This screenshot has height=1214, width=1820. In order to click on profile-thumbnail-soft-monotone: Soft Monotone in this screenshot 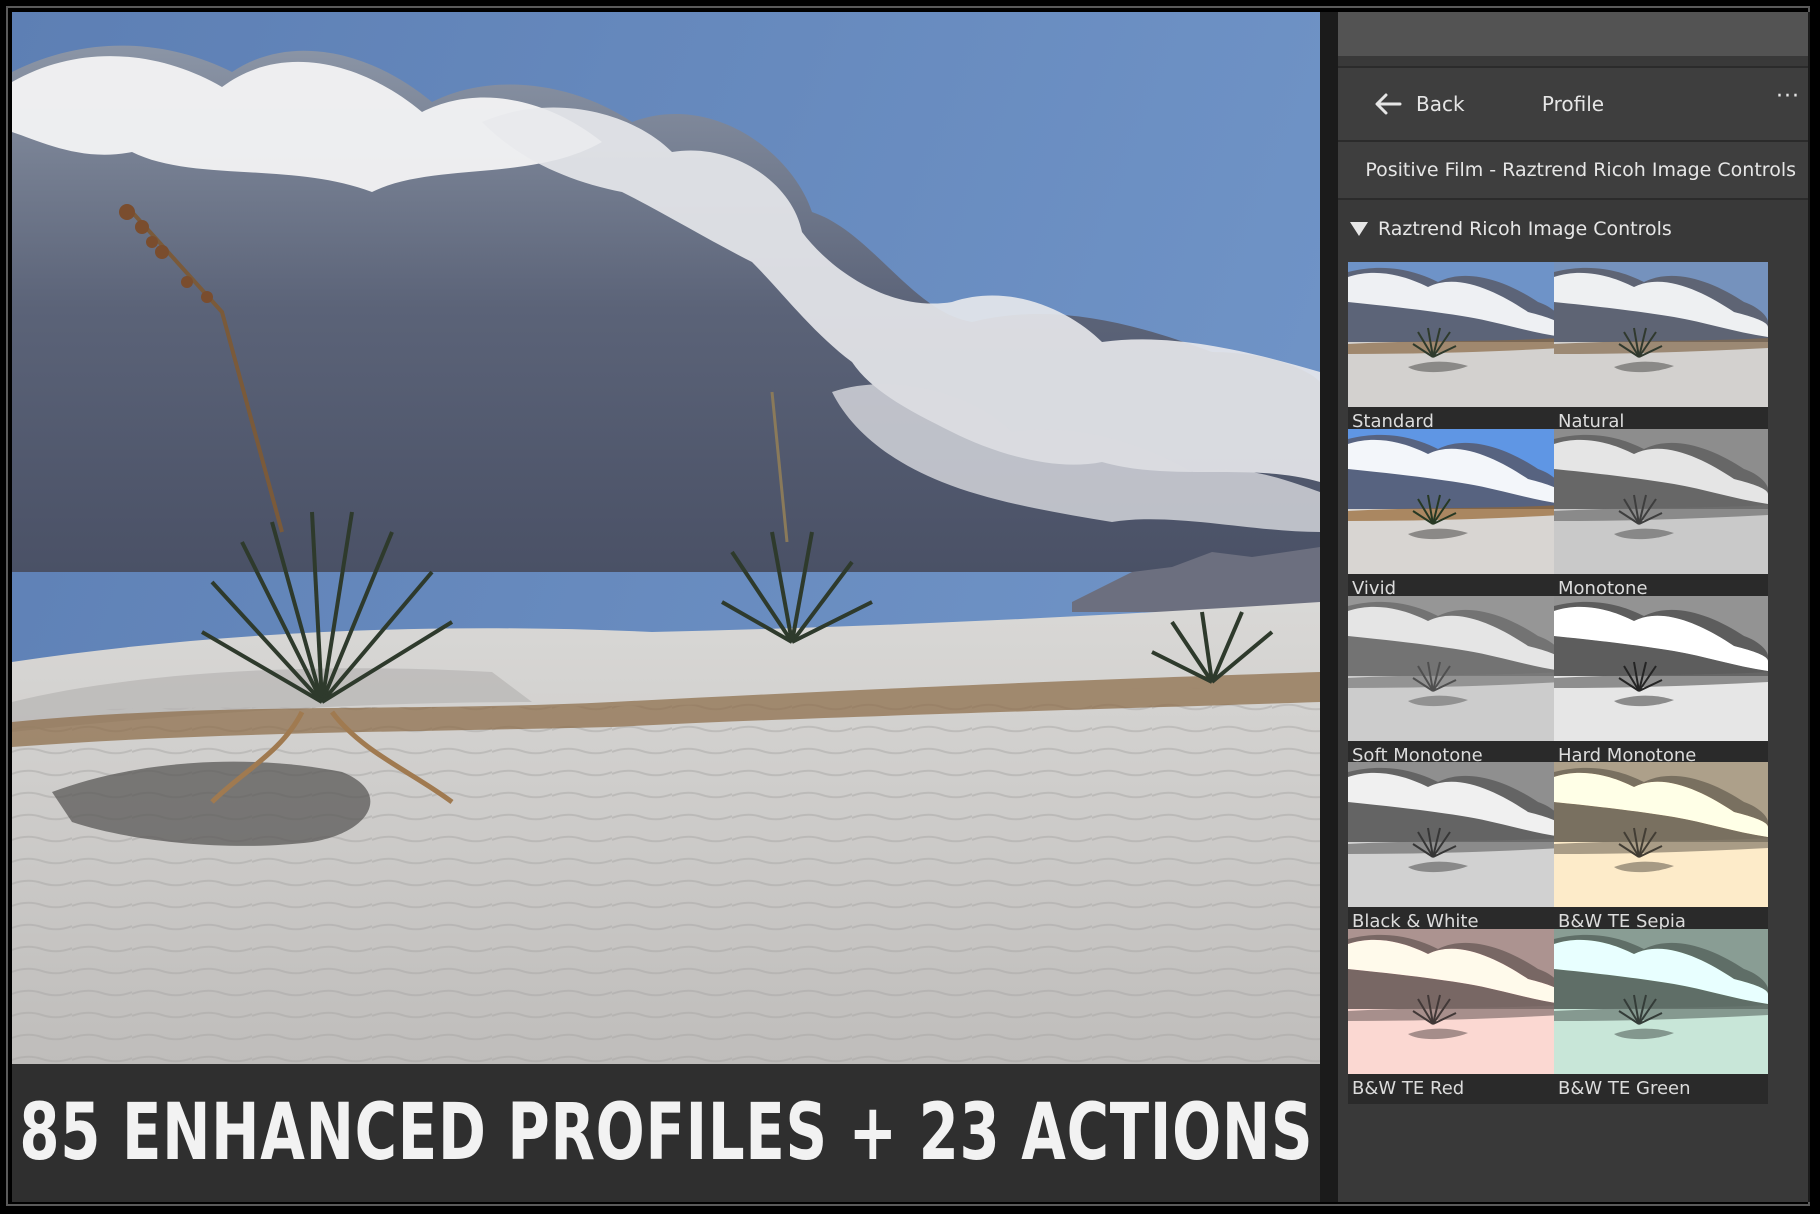, I will do `click(1455, 683)`.